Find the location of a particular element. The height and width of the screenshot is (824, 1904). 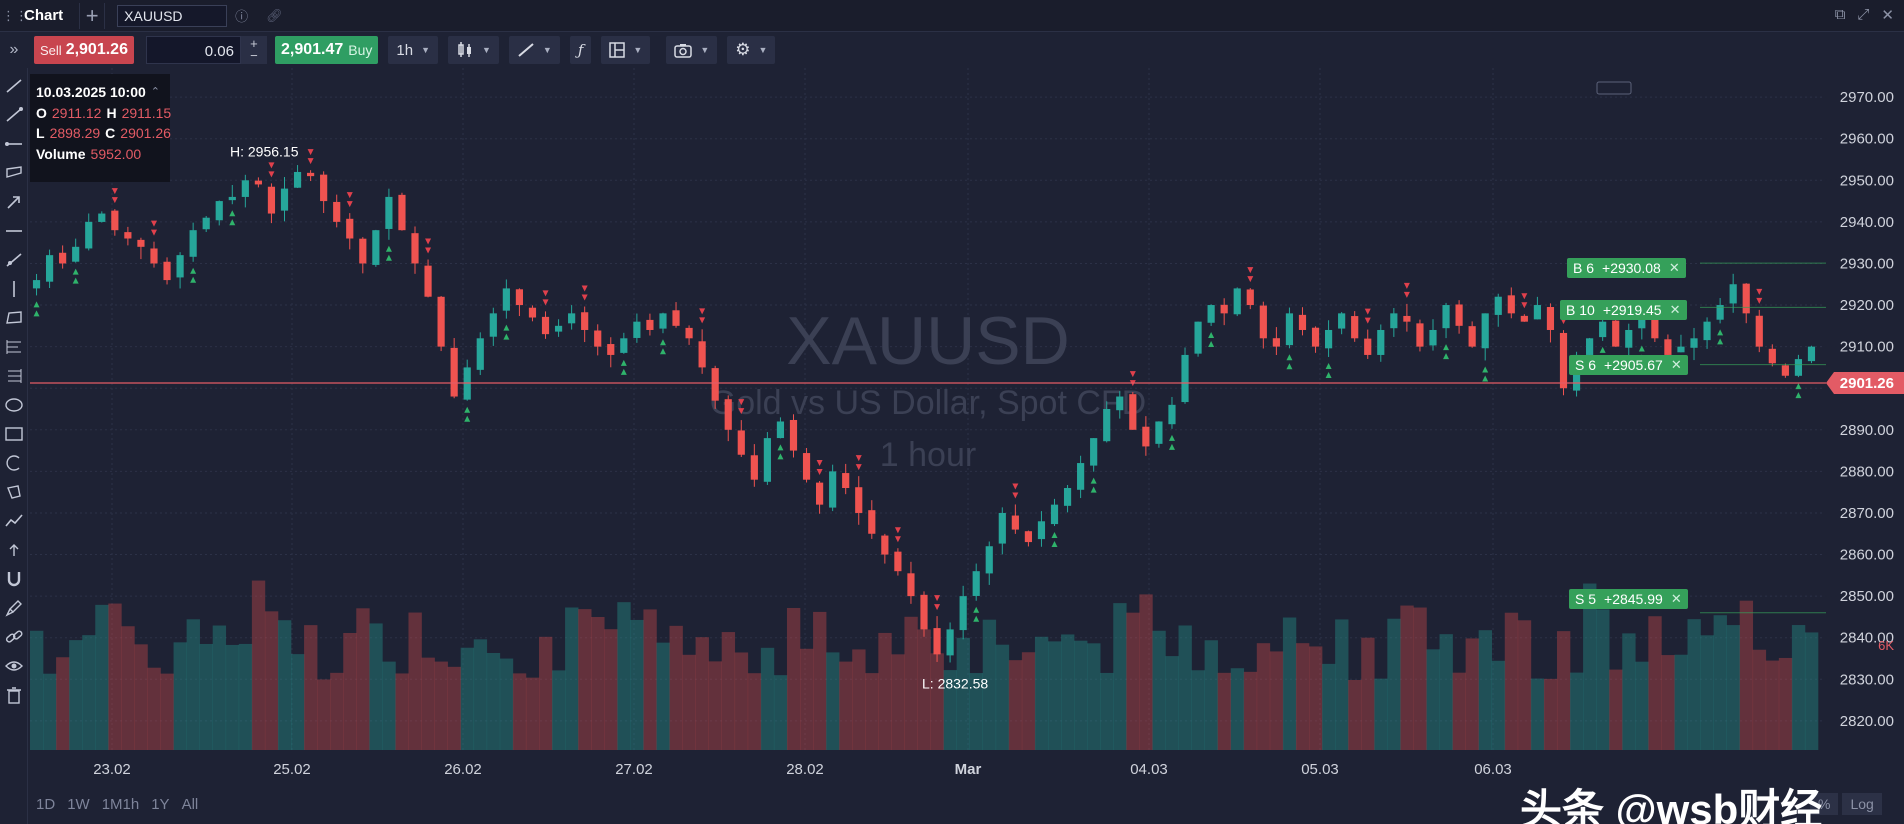

period-1w: 1W is located at coordinates (78, 804).